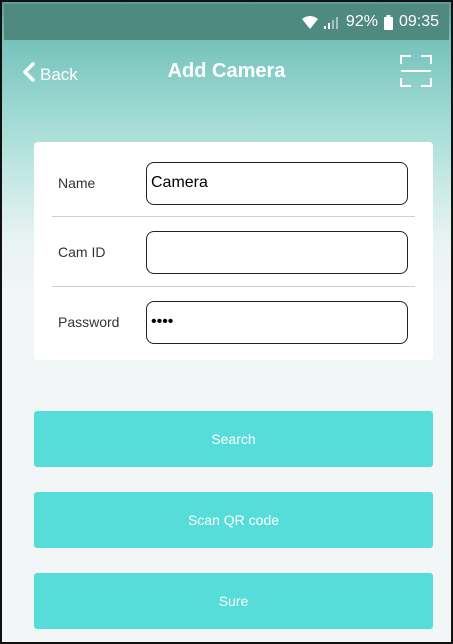  I want to click on cam-id-label: Cam ID, so click(82, 252).